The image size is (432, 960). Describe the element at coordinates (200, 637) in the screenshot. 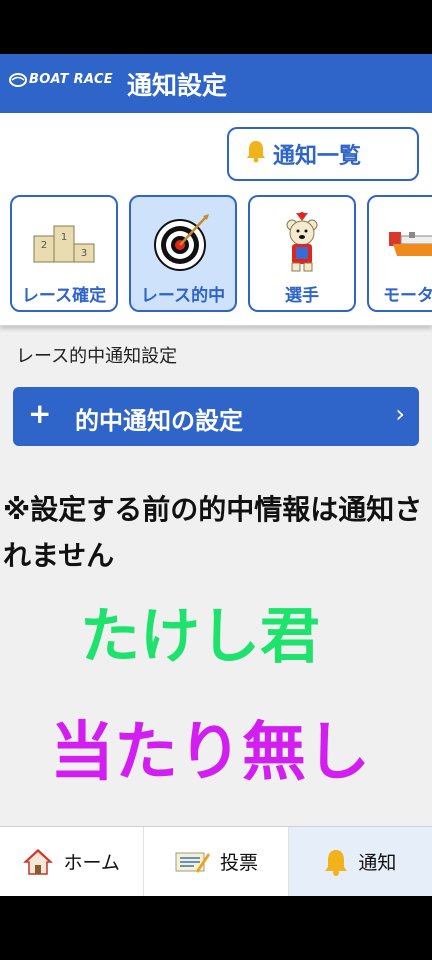

I see `overlay-name-text: たけし君` at that location.